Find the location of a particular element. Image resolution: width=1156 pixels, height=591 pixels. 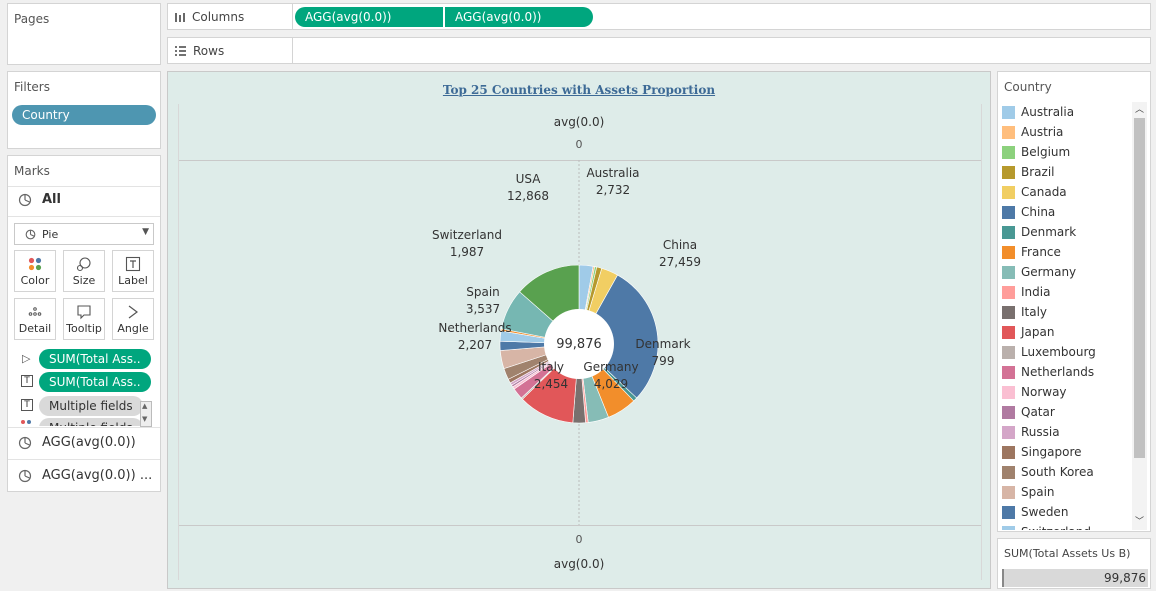

angle-button: Angle is located at coordinates (133, 319).